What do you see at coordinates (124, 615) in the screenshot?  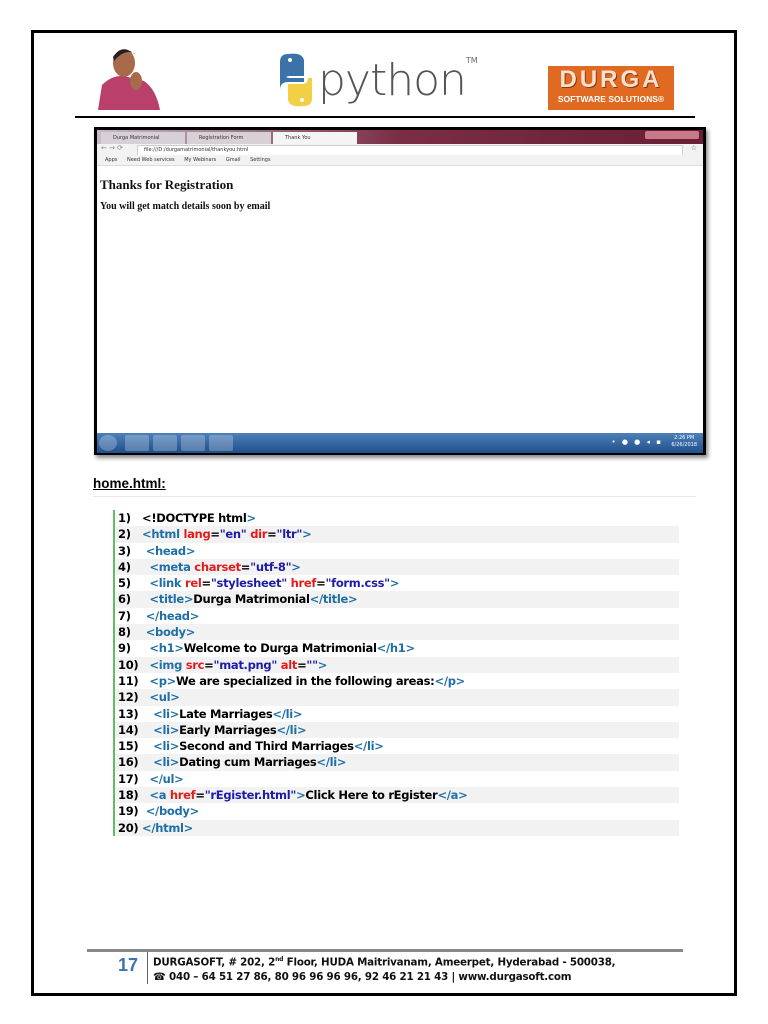 I see `line-number: 7)` at bounding box center [124, 615].